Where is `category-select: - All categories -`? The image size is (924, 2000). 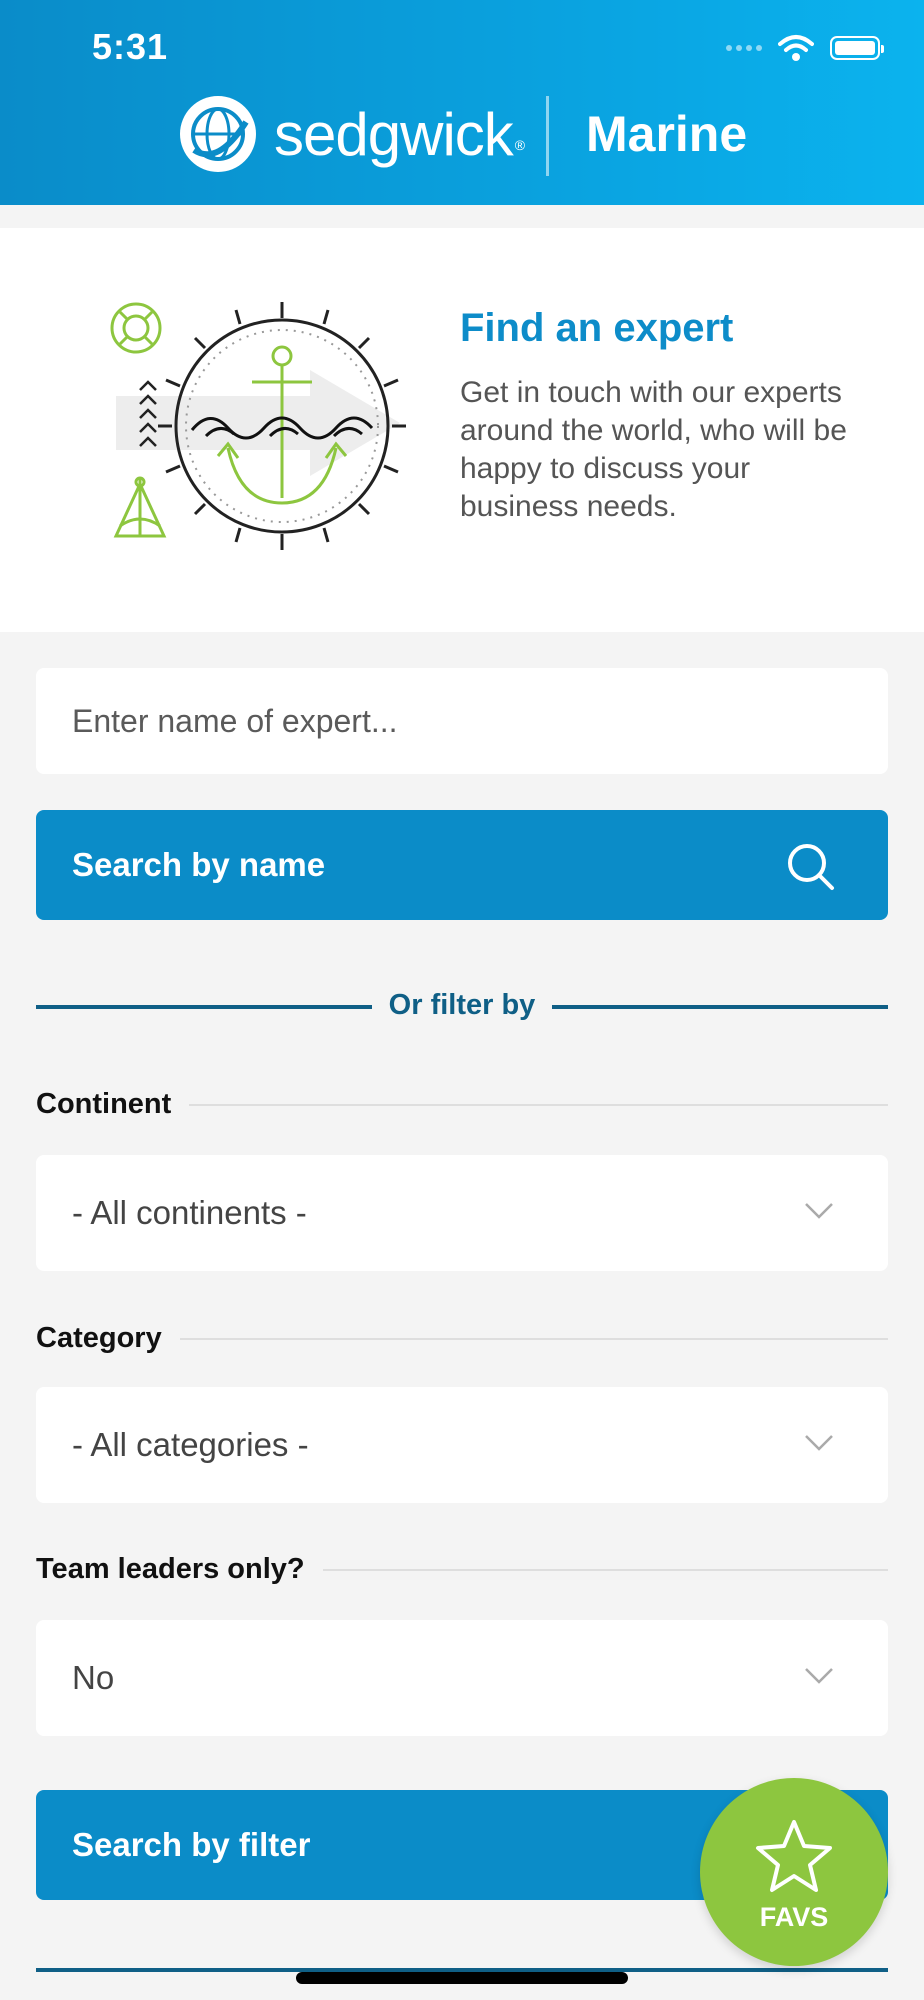 category-select: - All categories - is located at coordinates (462, 1445).